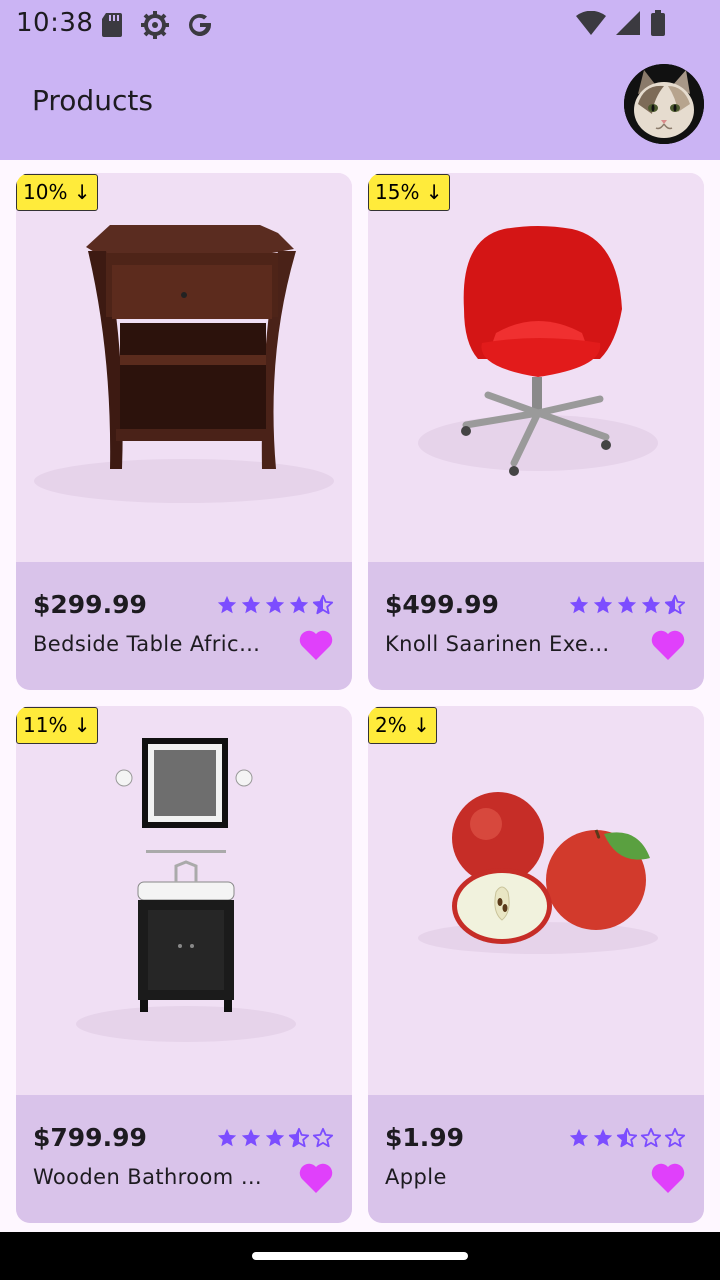  What do you see at coordinates (360, 106) in the screenshot?
I see `app-bar: Products` at bounding box center [360, 106].